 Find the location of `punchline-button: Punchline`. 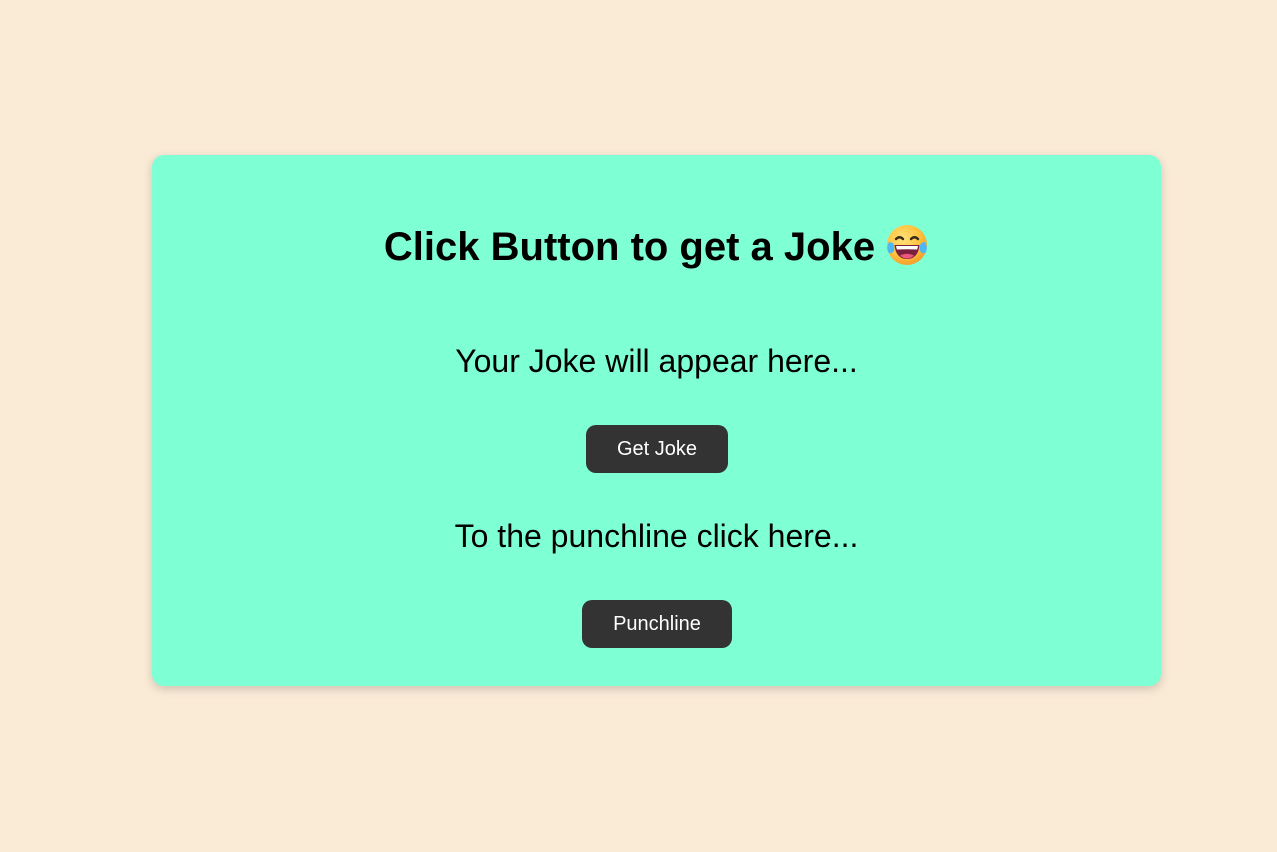

punchline-button: Punchline is located at coordinates (657, 624).